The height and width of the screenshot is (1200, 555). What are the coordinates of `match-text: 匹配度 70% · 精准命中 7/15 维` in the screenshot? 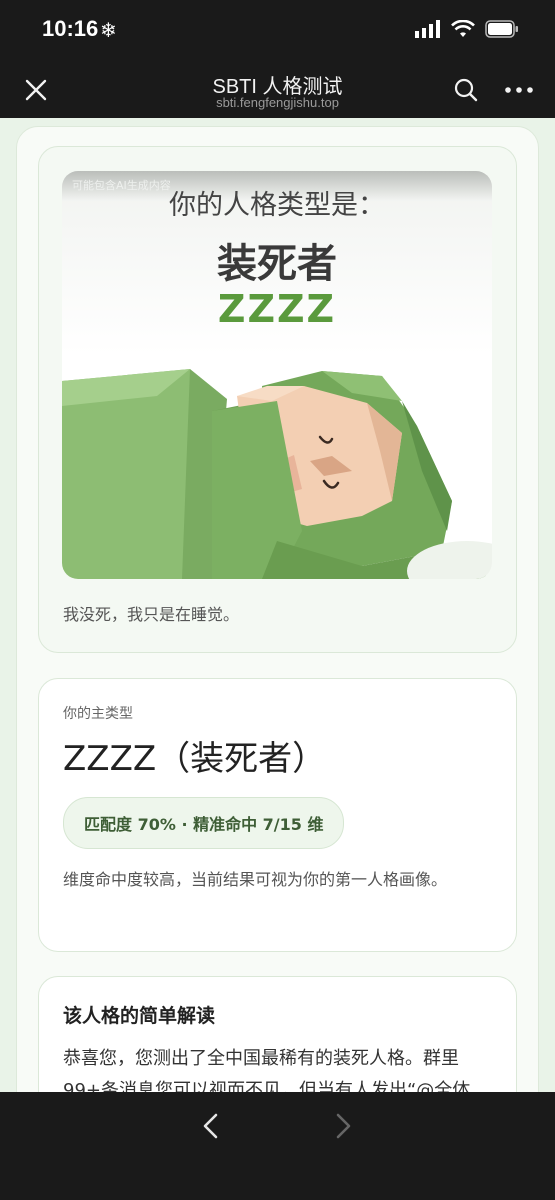 It's located at (204, 824).